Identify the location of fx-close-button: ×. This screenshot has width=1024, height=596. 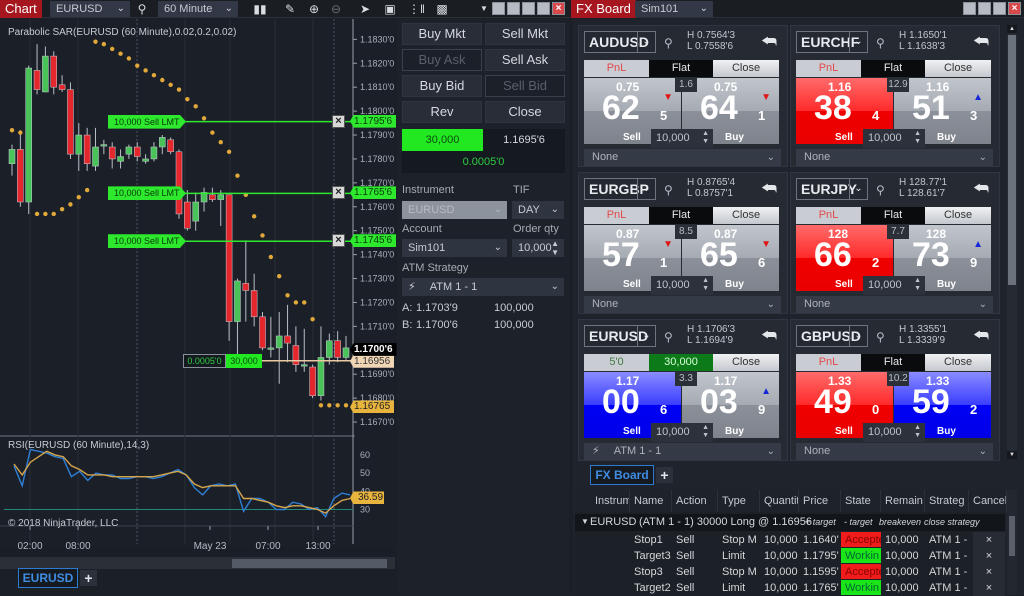
(1014, 8).